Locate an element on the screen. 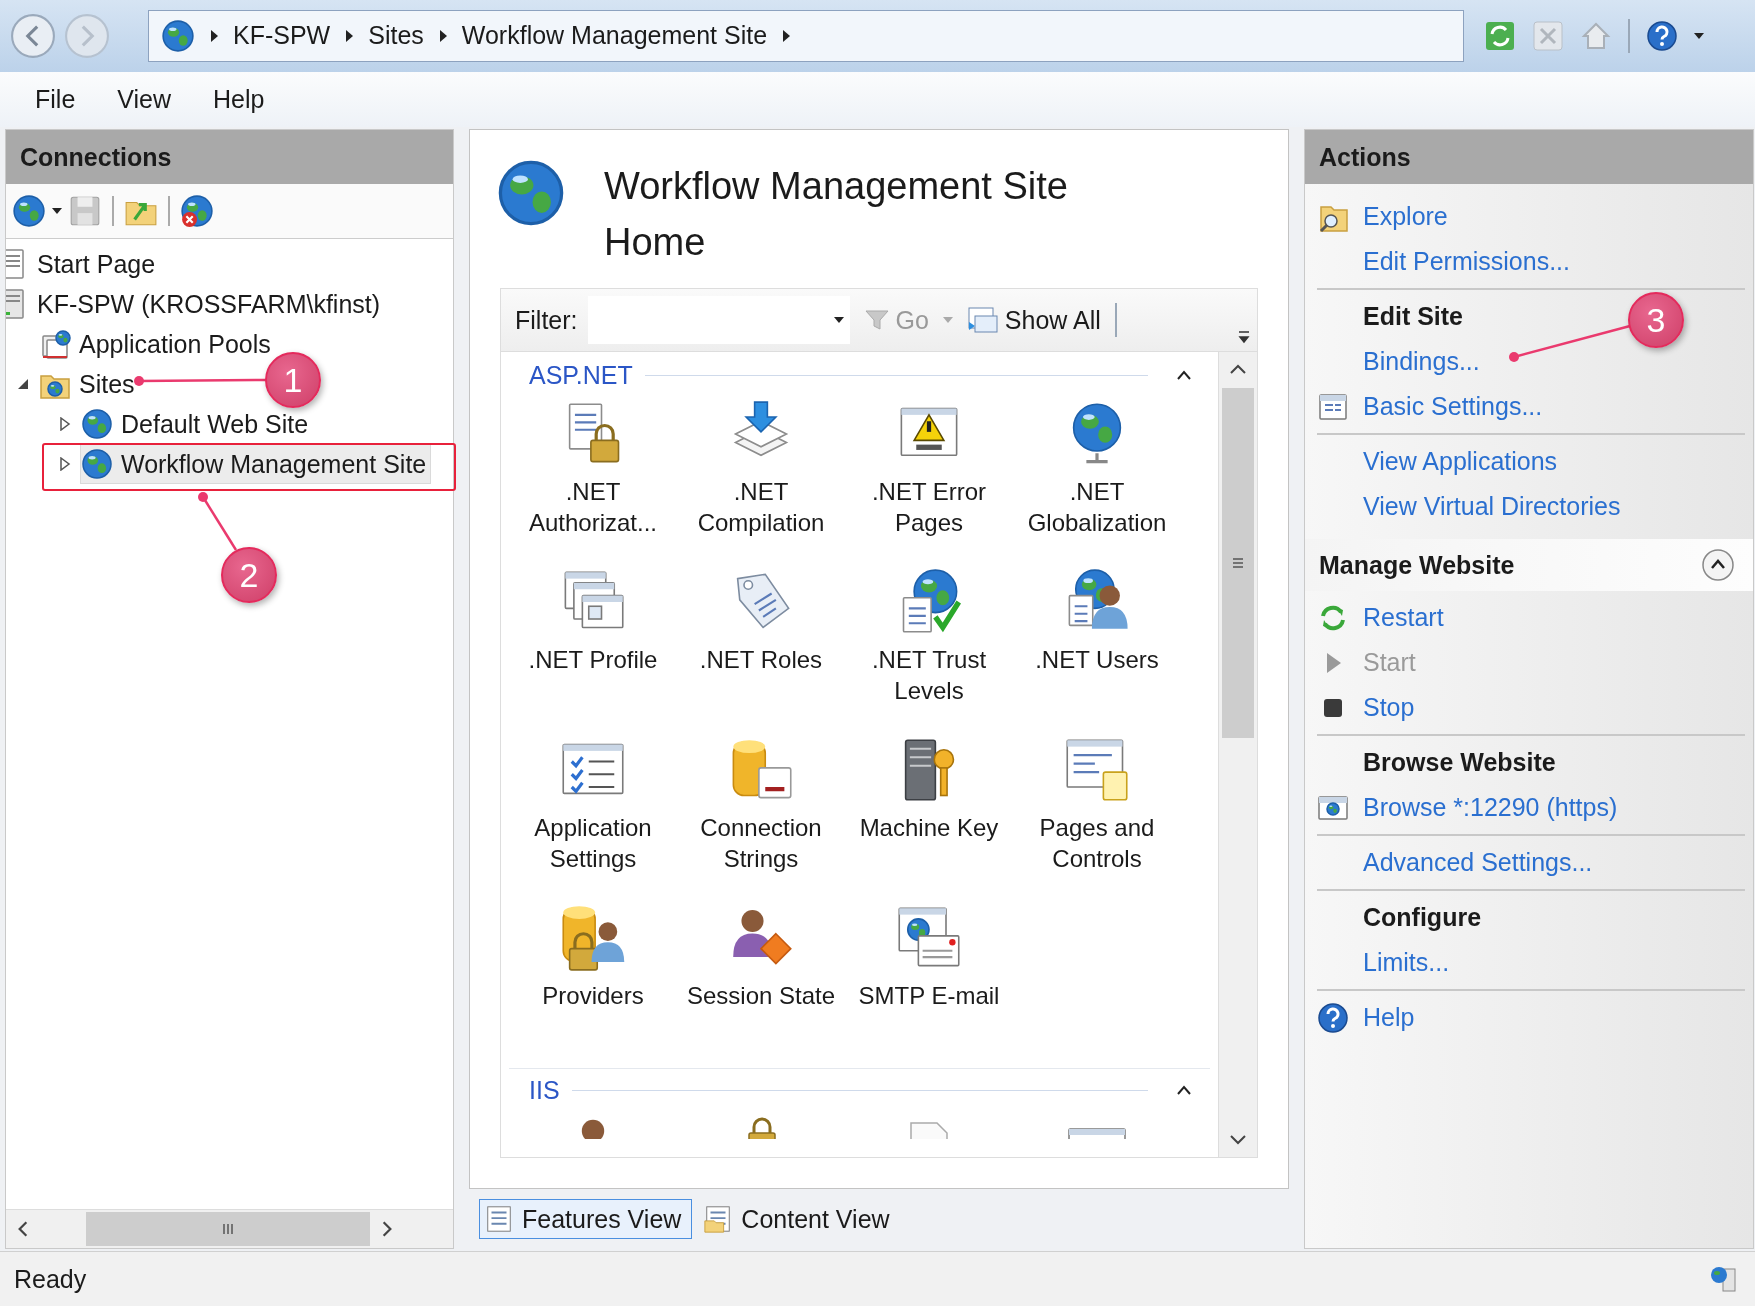 The image size is (1755, 1306). tree-item: Start Page is located at coordinates (83, 264).